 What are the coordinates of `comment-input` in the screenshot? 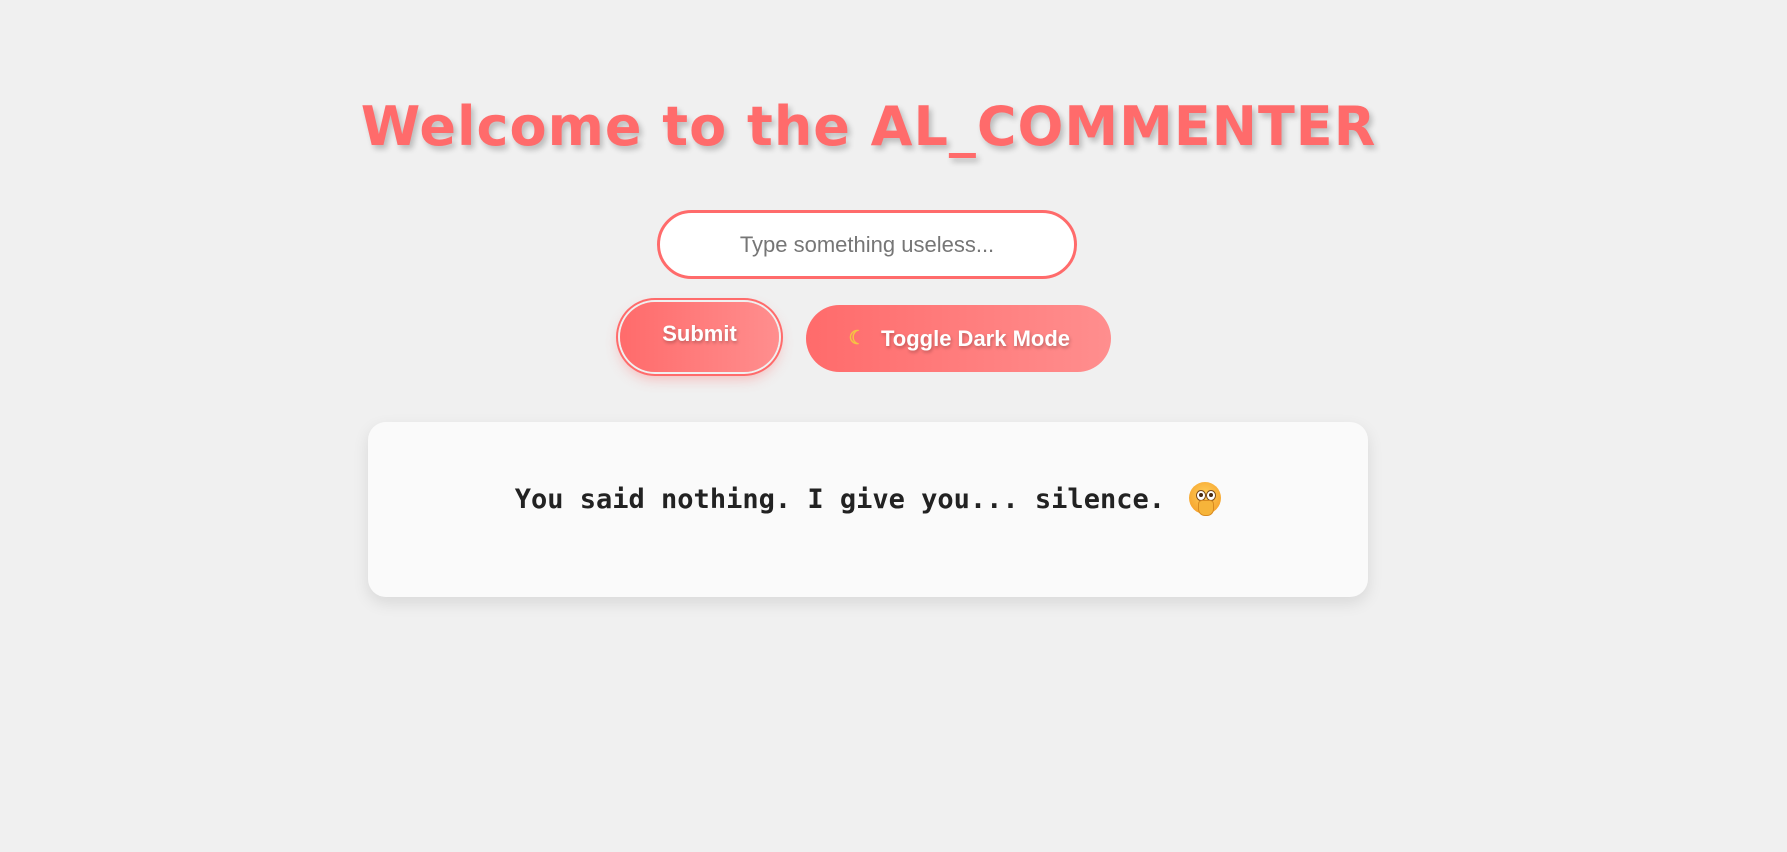 It's located at (867, 244).